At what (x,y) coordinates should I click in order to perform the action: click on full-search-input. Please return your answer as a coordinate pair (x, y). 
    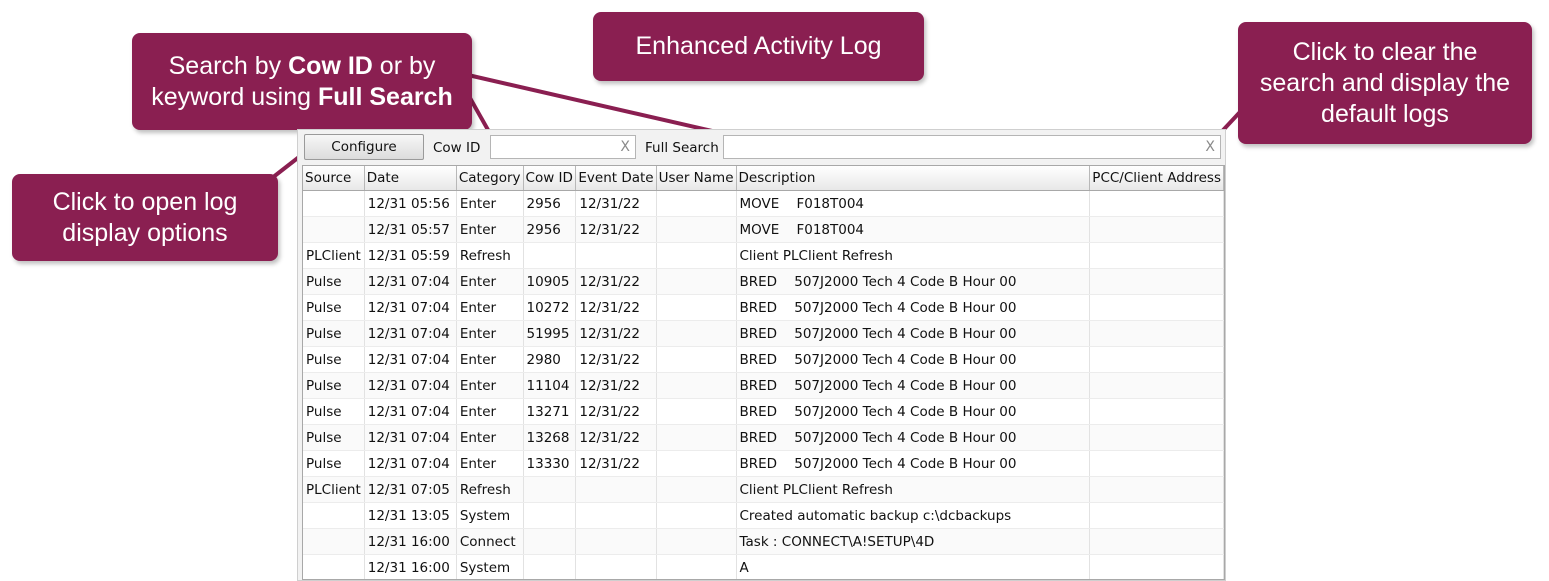
    Looking at the image, I should click on (965, 147).